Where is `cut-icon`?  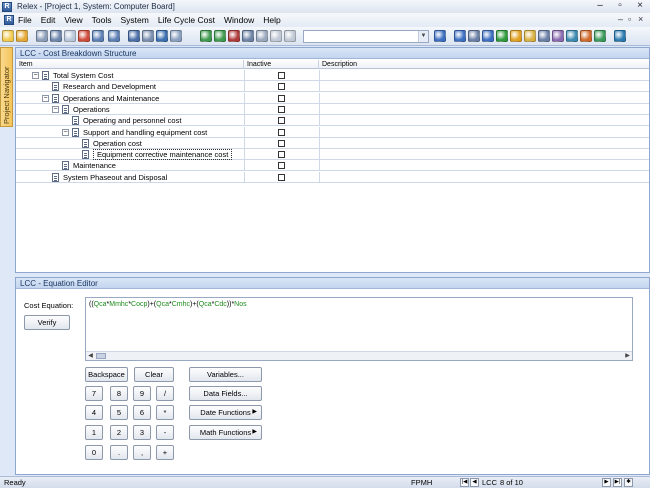
cut-icon is located at coordinates (42, 36).